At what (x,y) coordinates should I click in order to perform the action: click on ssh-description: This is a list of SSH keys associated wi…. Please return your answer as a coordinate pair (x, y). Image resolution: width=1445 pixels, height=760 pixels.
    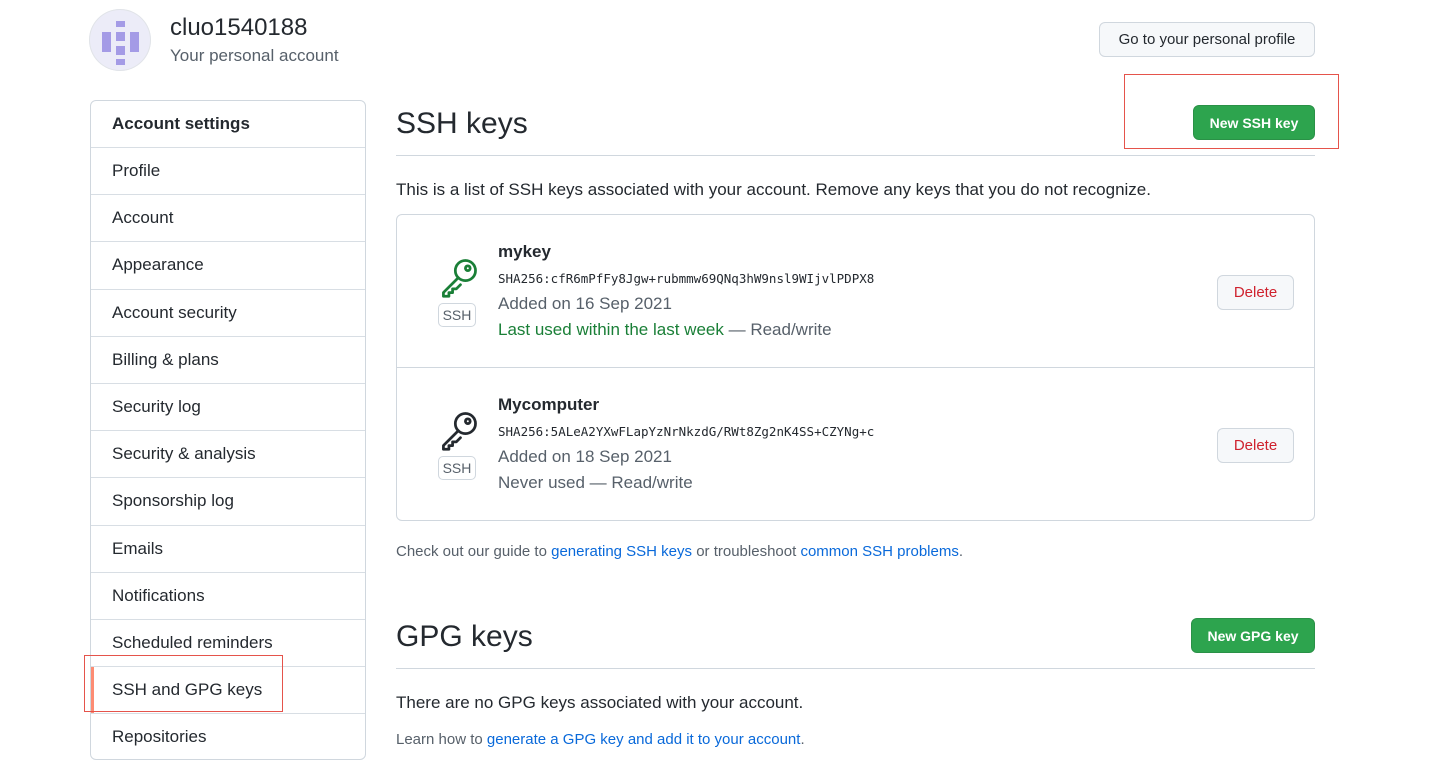
    Looking at the image, I should click on (773, 189).